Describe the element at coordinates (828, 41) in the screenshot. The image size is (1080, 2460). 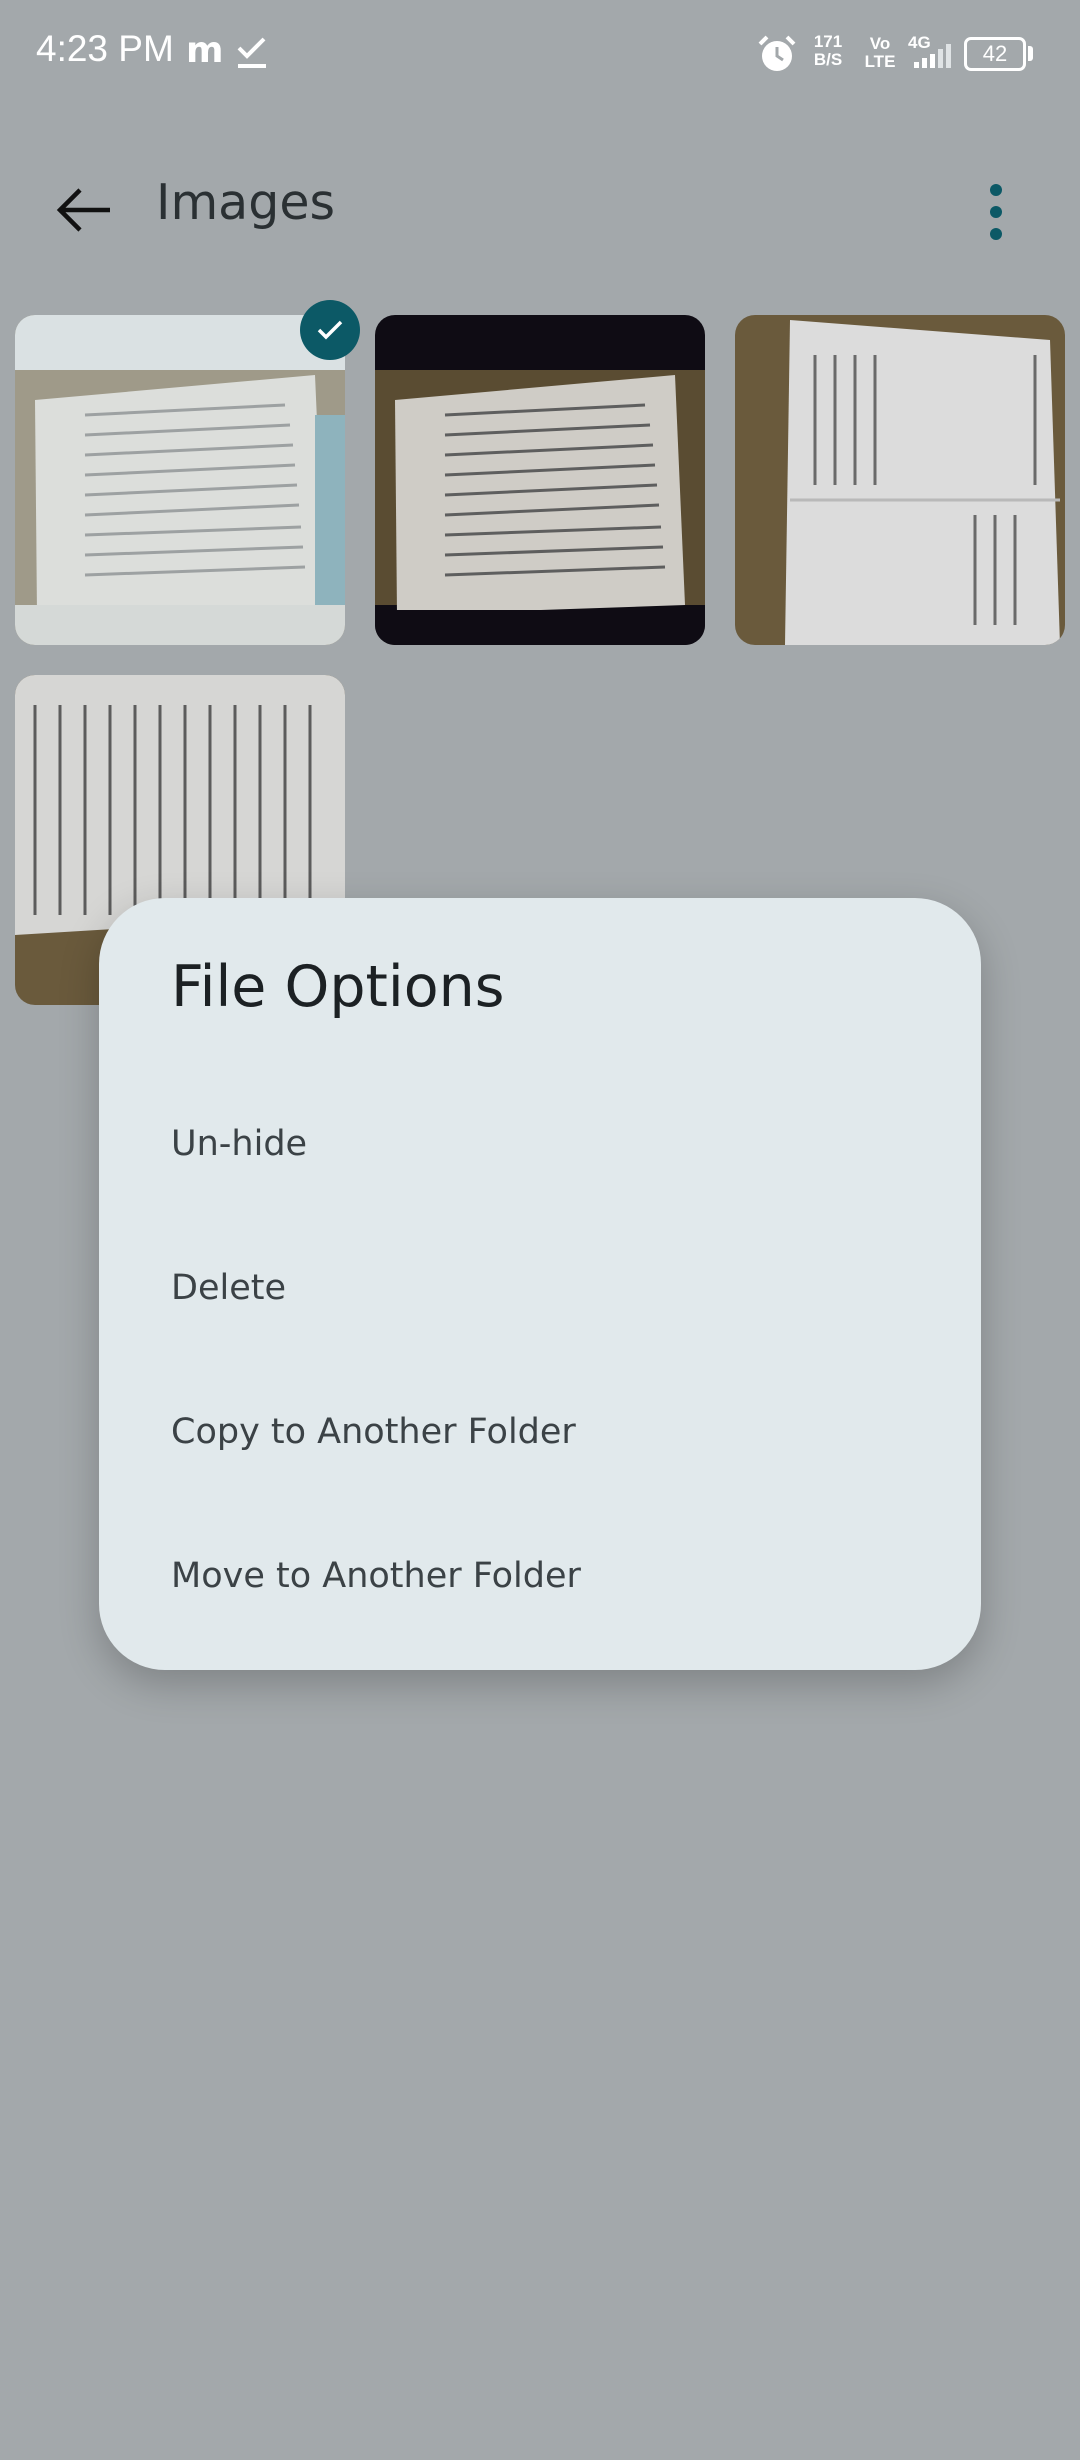
I see `network-speed-value: 171` at that location.